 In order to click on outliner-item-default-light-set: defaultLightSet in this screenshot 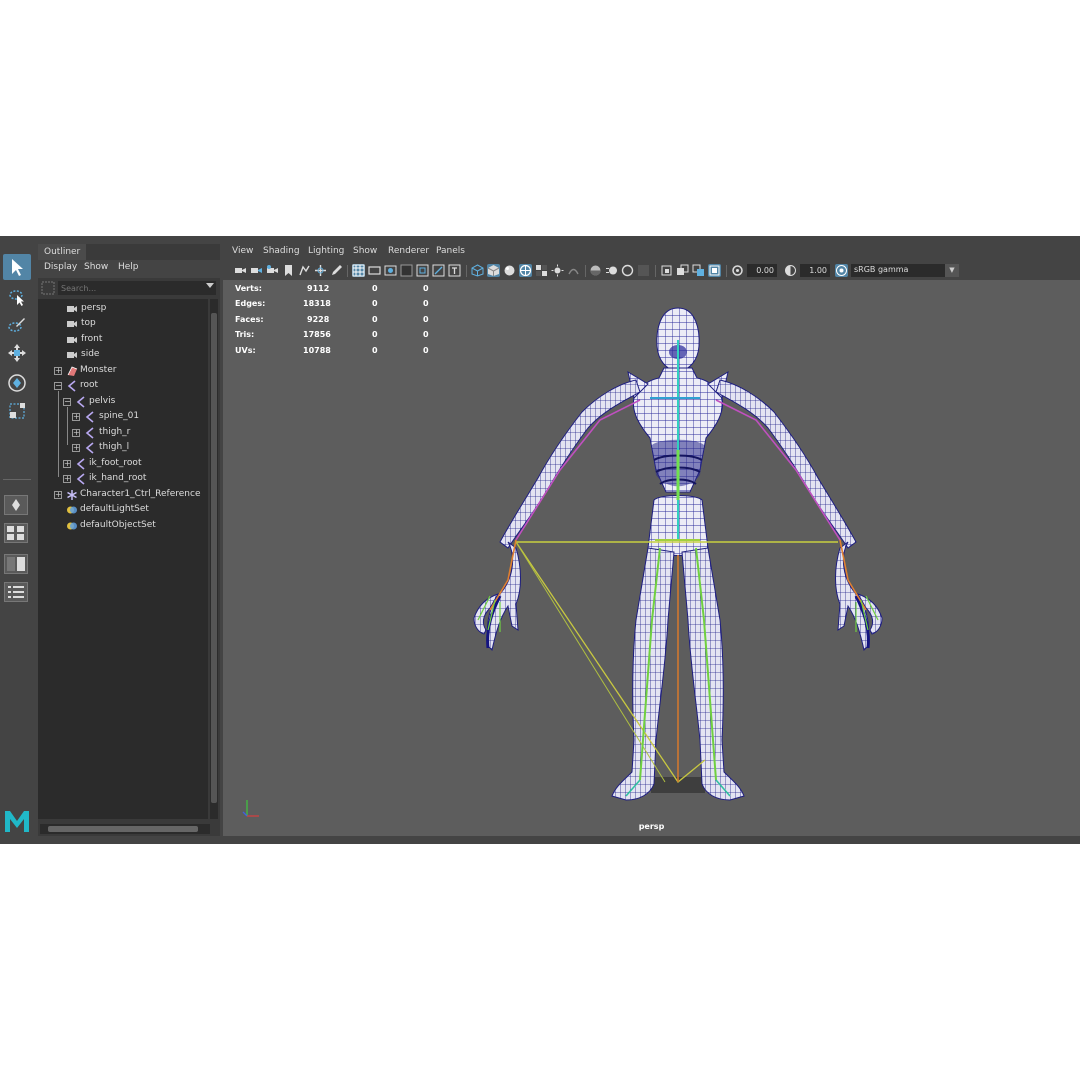, I will do `click(123, 510)`.